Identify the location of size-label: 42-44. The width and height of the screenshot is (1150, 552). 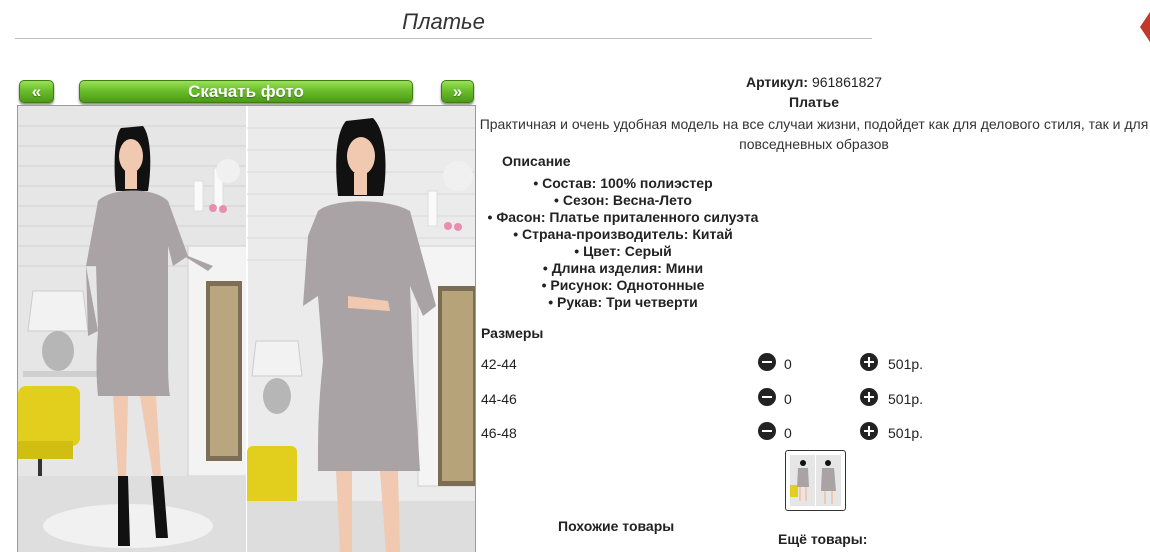
(499, 364).